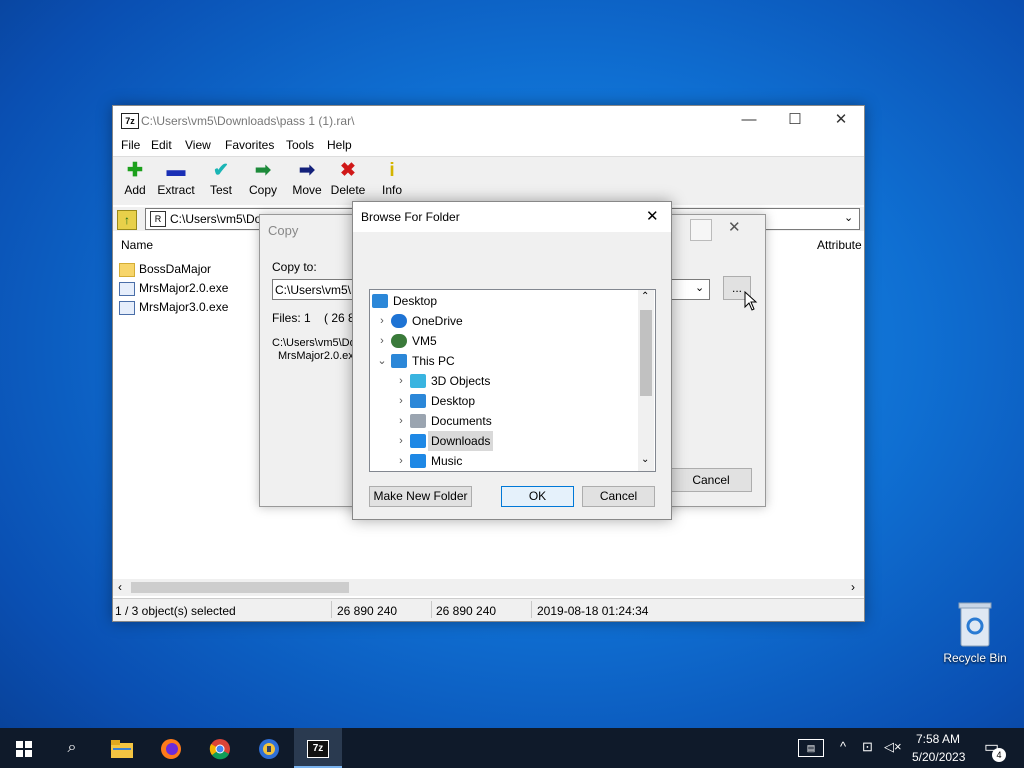 This screenshot has height=768, width=1024. What do you see at coordinates (269, 748) in the screenshot?
I see `browser-icon` at bounding box center [269, 748].